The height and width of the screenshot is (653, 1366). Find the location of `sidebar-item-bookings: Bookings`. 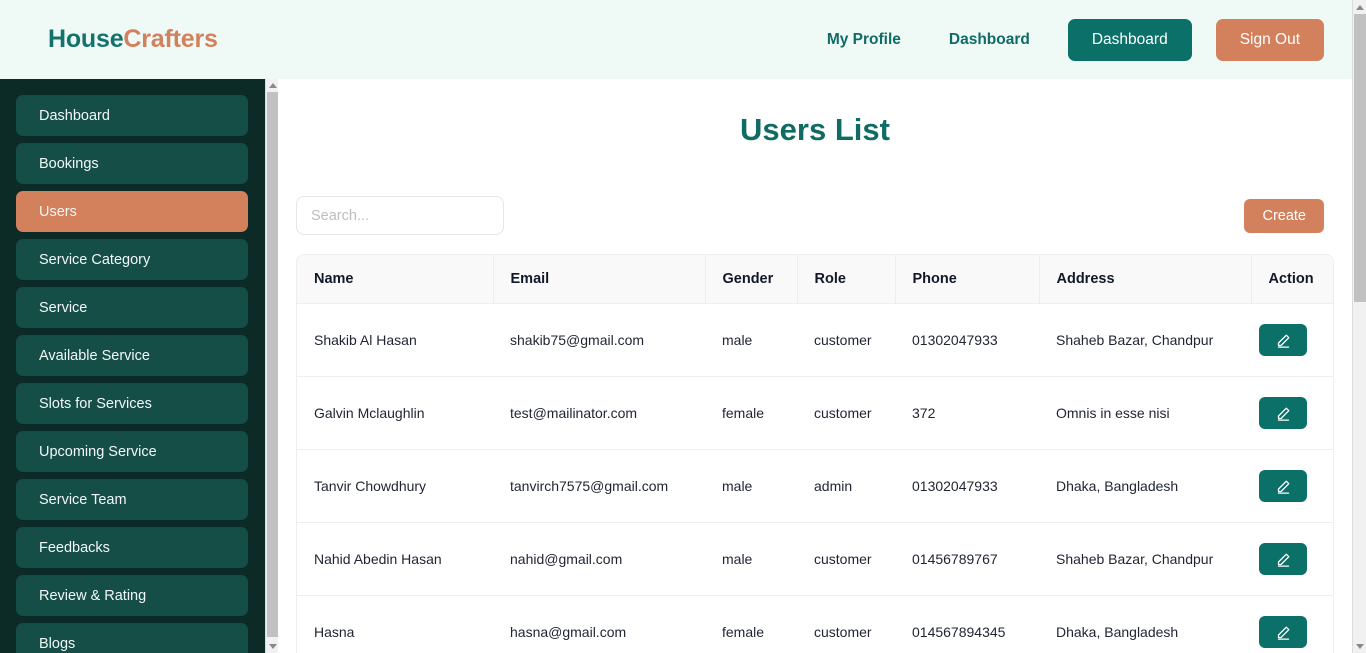

sidebar-item-bookings: Bookings is located at coordinates (132, 163).